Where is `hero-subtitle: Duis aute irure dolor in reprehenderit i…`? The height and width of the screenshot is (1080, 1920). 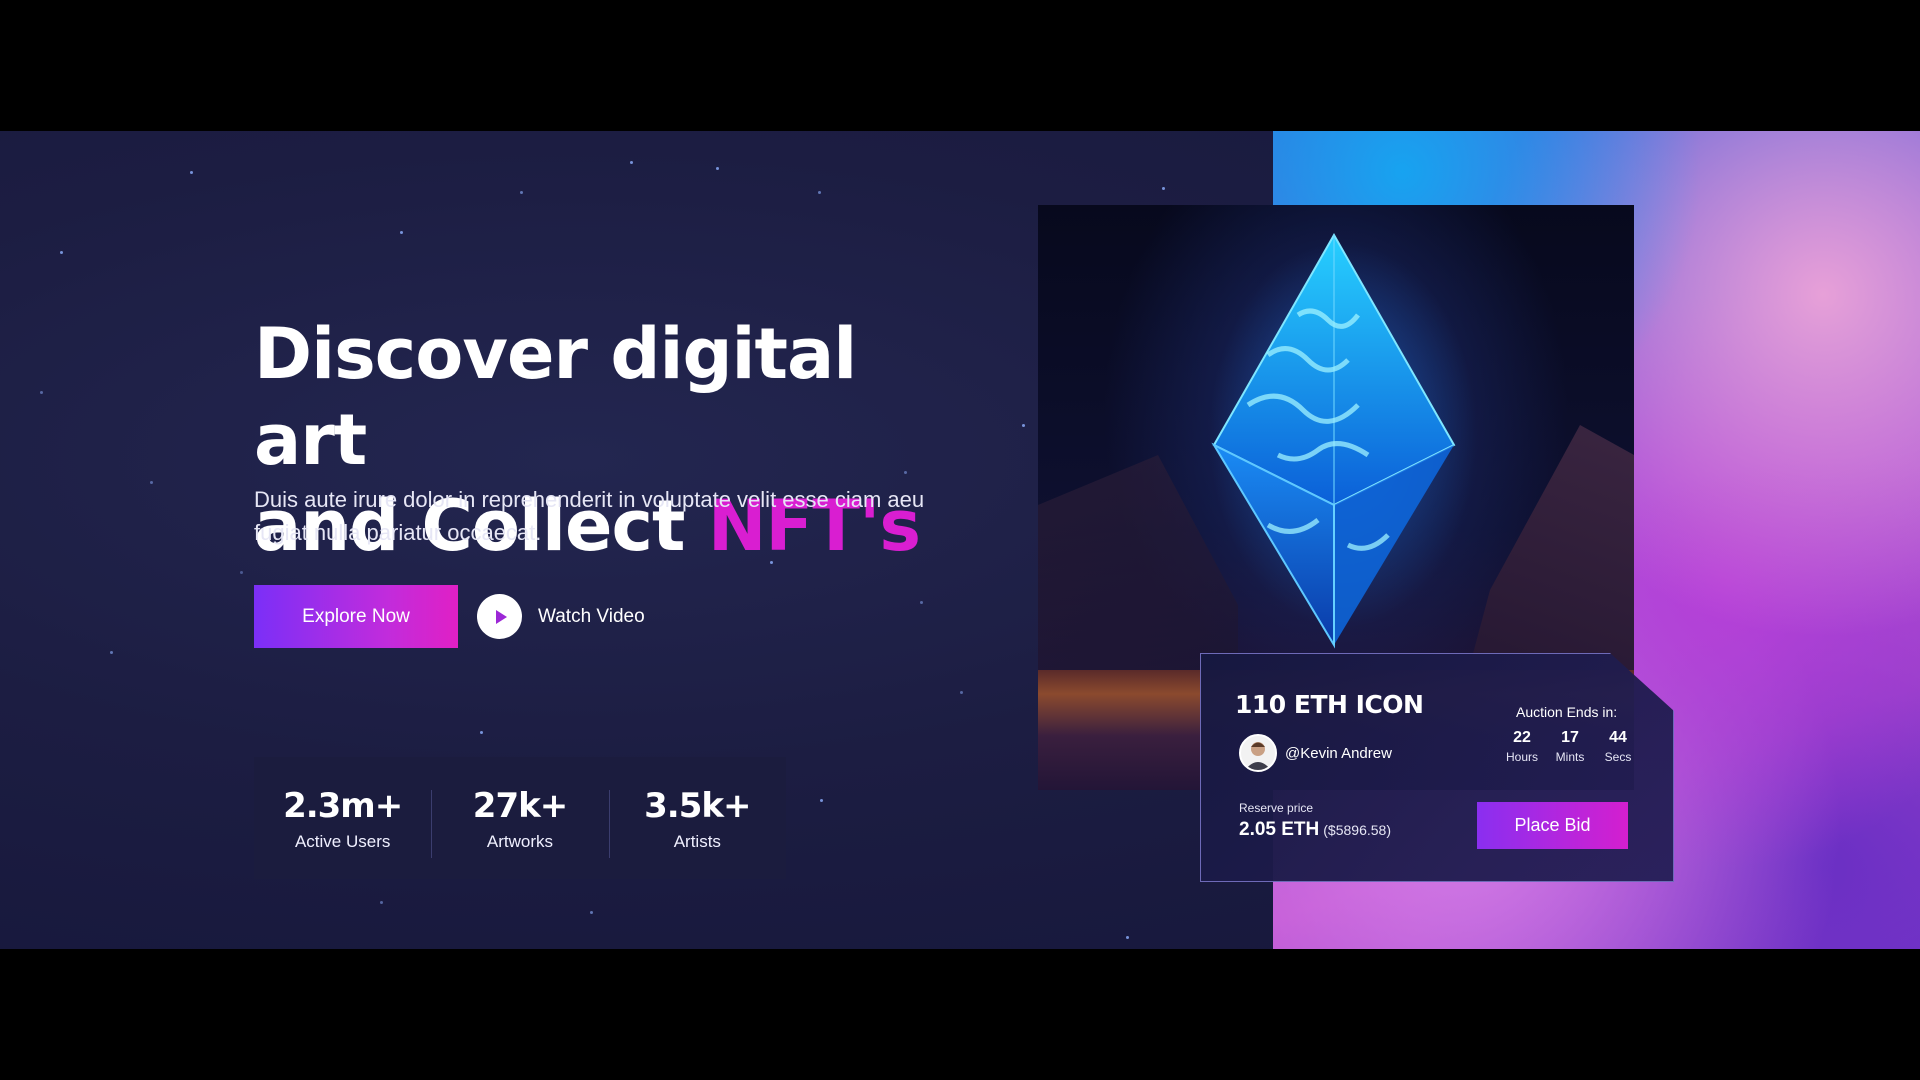 hero-subtitle: Duis aute irure dolor in reprehenderit i… is located at coordinates (589, 516).